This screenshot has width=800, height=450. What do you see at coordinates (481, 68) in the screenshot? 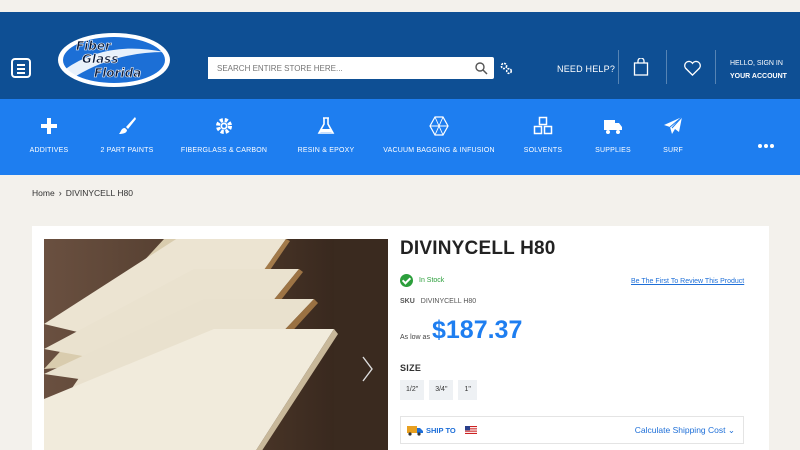
I see `search-icon` at bounding box center [481, 68].